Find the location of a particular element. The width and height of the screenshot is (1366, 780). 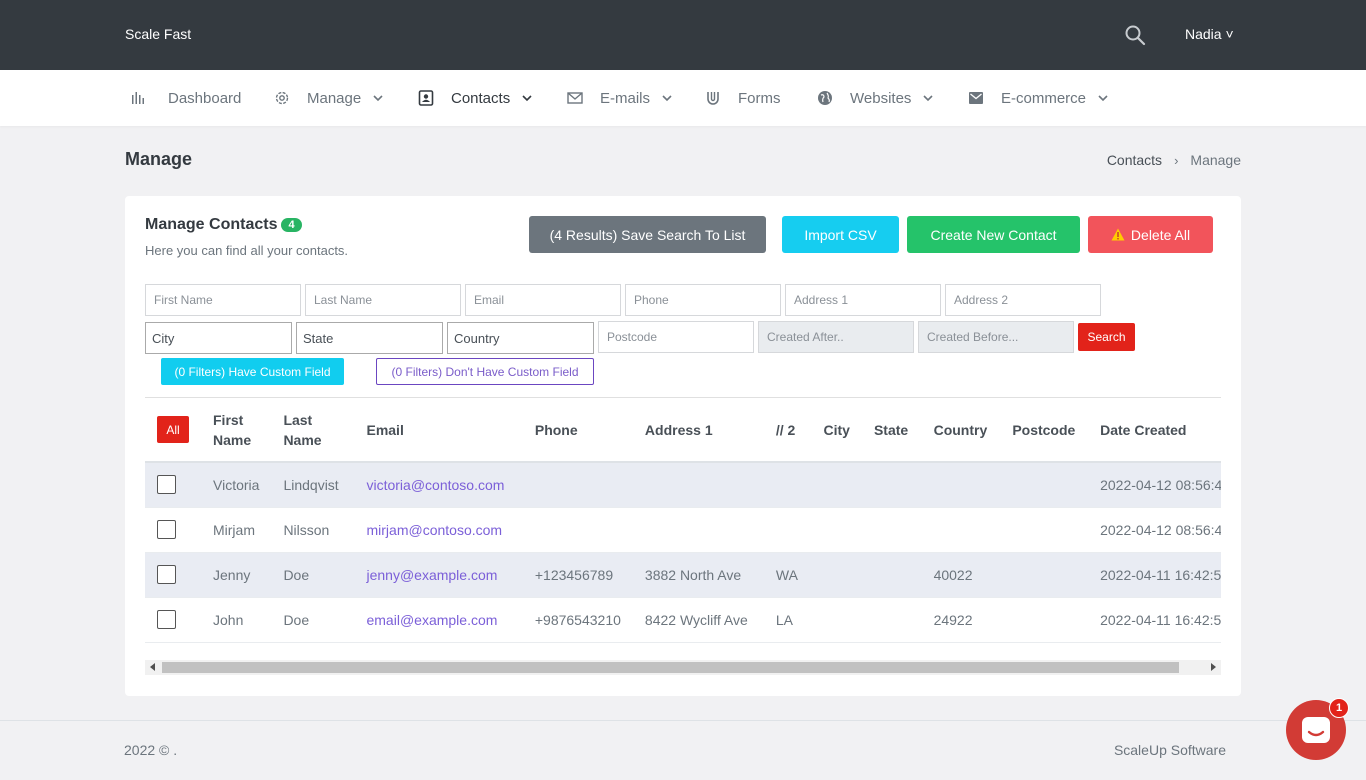

phone-cell is located at coordinates (577, 485).